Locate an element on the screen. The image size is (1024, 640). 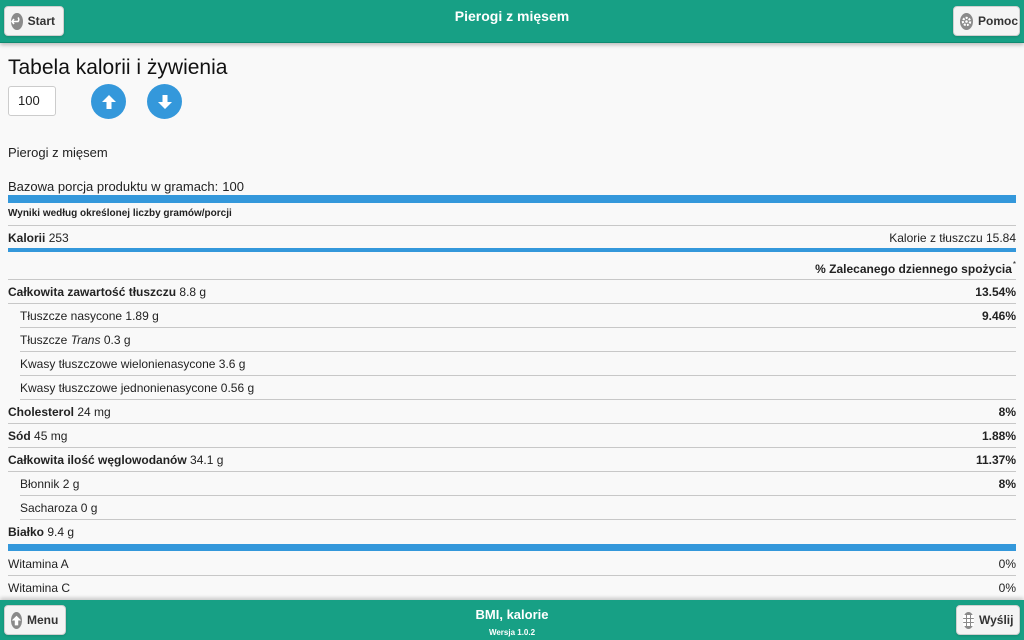
nutrient-name: Sacharoza is located at coordinates (49, 507).